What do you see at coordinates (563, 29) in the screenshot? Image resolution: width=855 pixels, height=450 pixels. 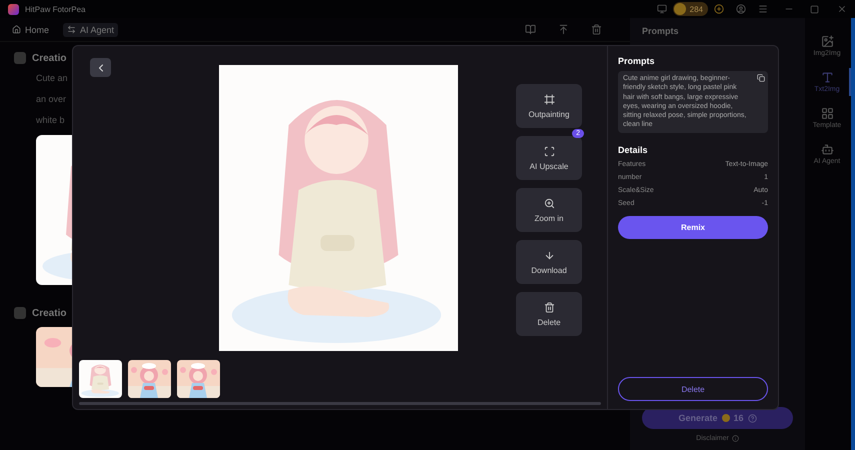 I see `upload-icon` at bounding box center [563, 29].